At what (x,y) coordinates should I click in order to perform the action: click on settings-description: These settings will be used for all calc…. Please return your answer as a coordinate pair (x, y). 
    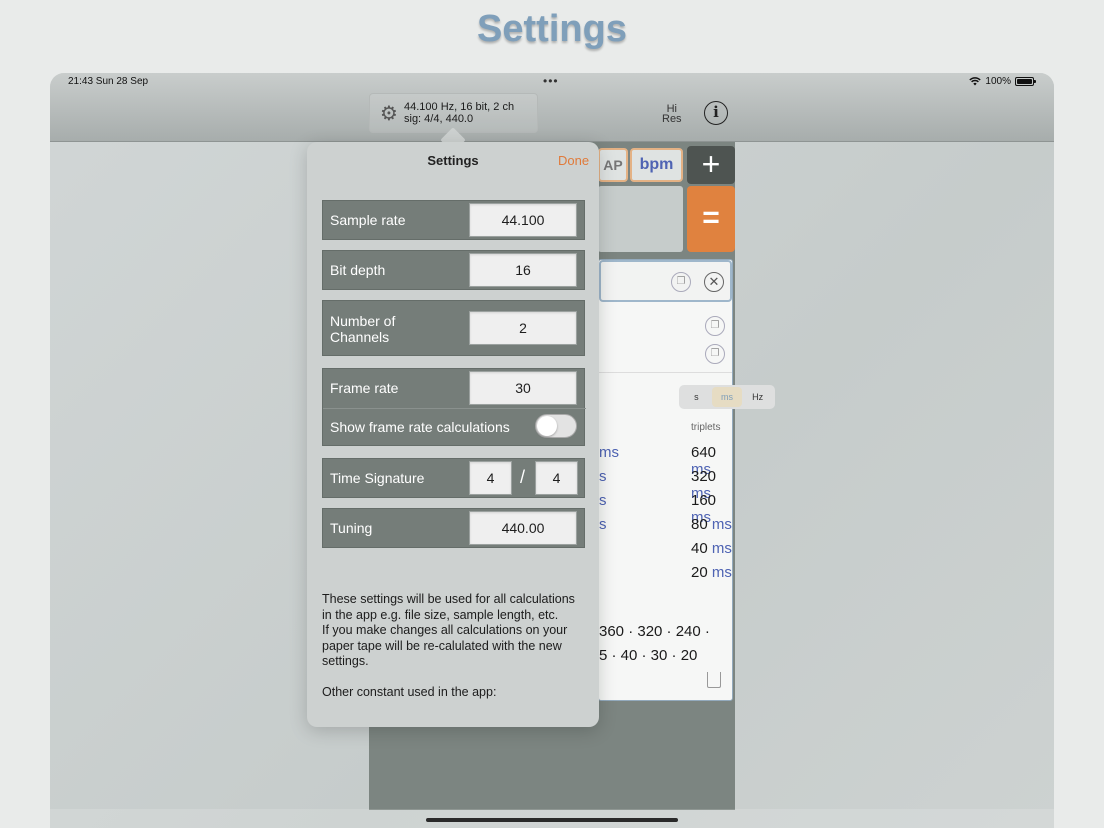
    Looking at the image, I should click on (454, 646).